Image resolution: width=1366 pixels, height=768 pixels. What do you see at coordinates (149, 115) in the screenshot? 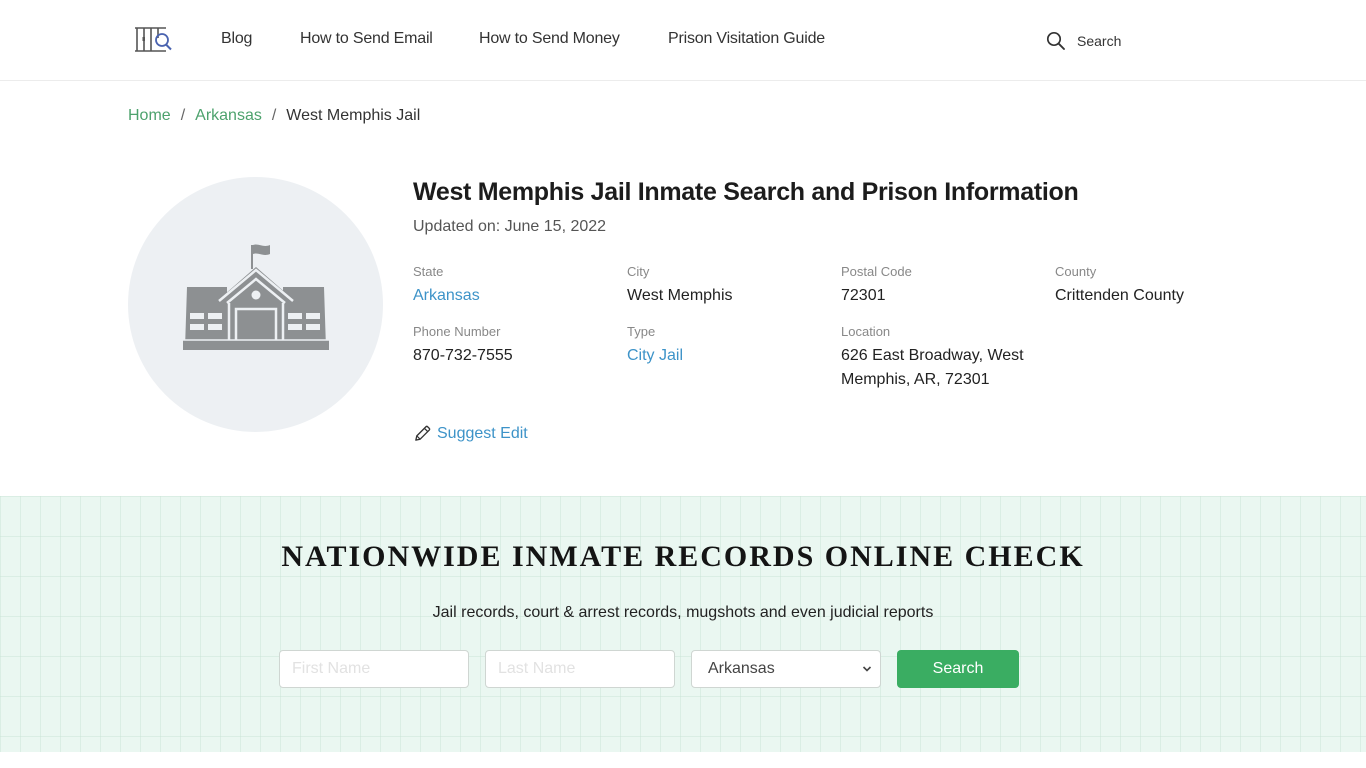
I see `breadcrumb-home: Home` at bounding box center [149, 115].